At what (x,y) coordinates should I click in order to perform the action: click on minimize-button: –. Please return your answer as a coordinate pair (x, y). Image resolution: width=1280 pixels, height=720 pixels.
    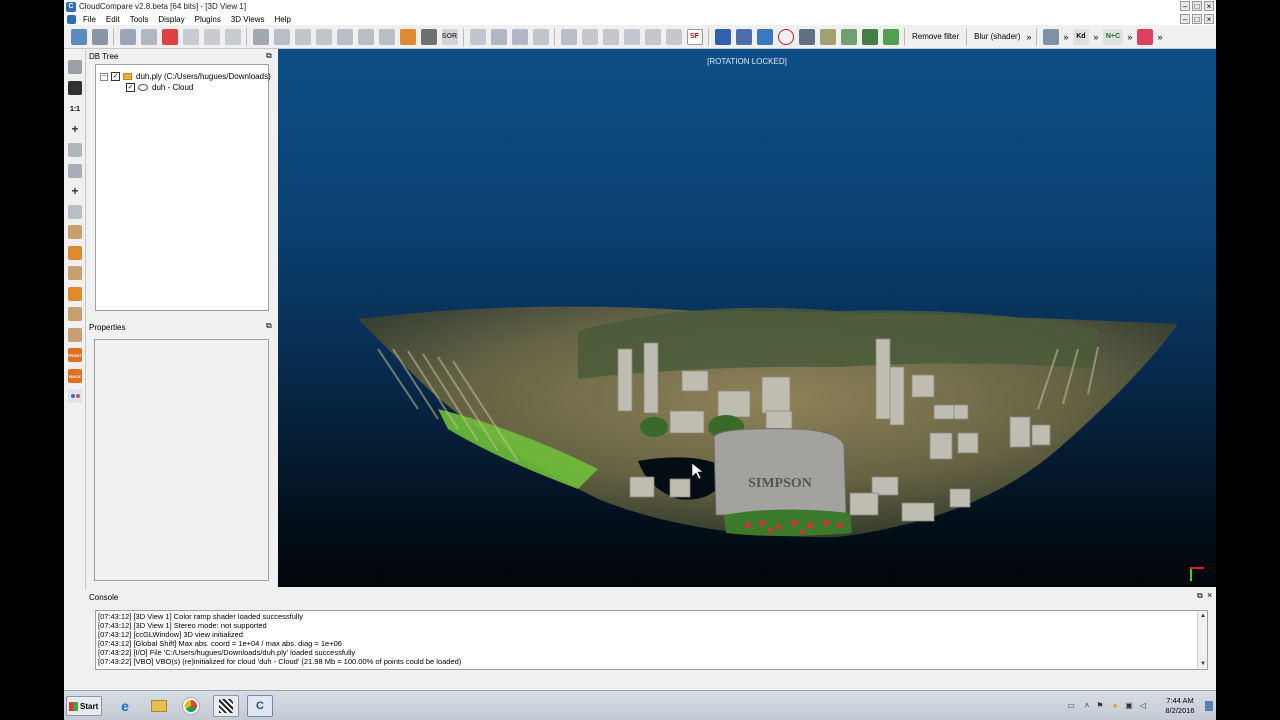
    Looking at the image, I should click on (1185, 6).